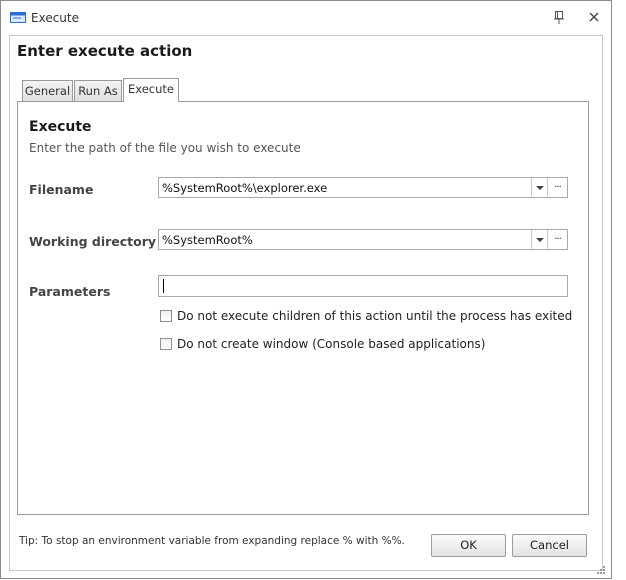  Describe the element at coordinates (47, 91) in the screenshot. I see `tab-general: General` at that location.